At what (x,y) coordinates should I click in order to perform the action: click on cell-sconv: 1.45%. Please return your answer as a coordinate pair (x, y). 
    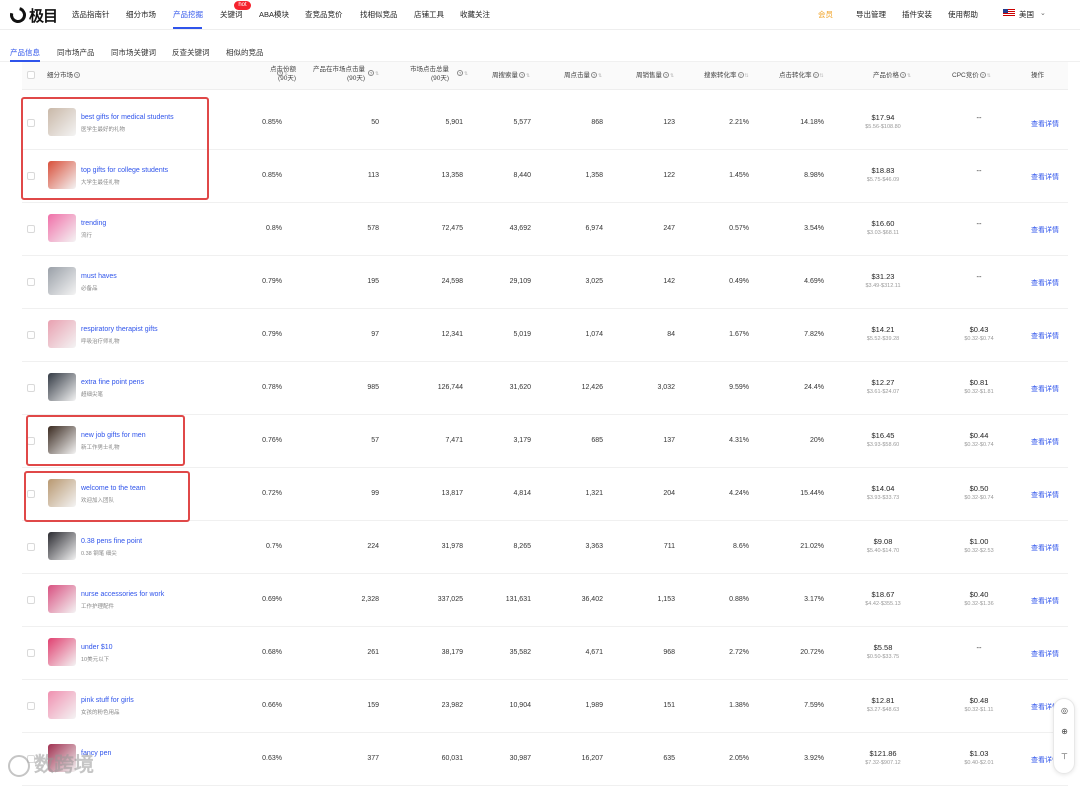
    Looking at the image, I should click on (739, 175).